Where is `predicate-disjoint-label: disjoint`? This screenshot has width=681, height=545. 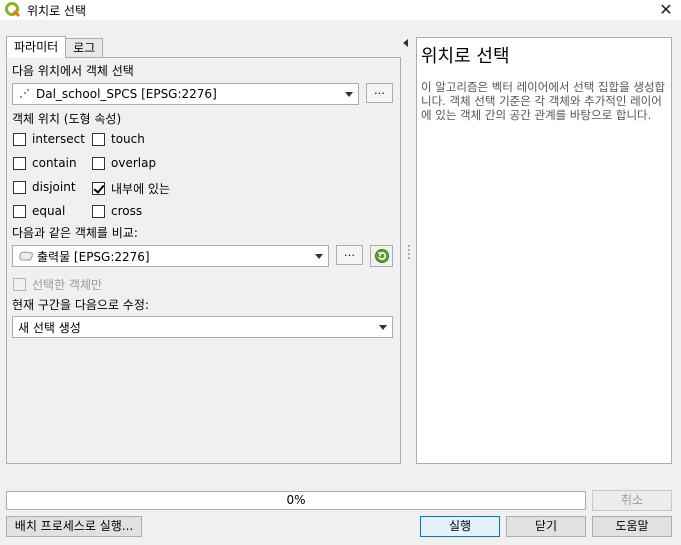
predicate-disjoint-label: disjoint is located at coordinates (54, 187).